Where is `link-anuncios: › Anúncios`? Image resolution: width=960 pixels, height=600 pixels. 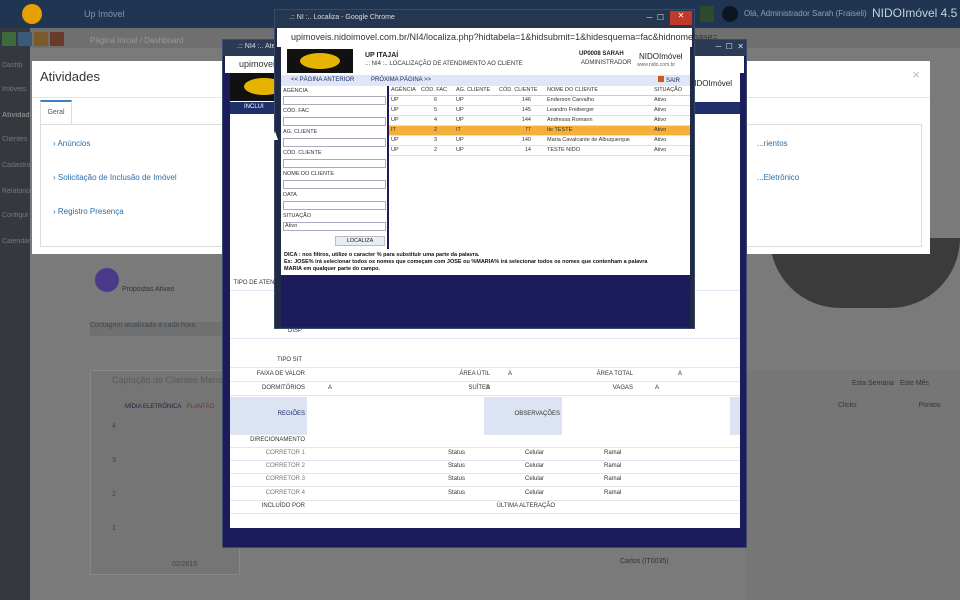
link-anuncios: › Anúncios is located at coordinates (71, 143).